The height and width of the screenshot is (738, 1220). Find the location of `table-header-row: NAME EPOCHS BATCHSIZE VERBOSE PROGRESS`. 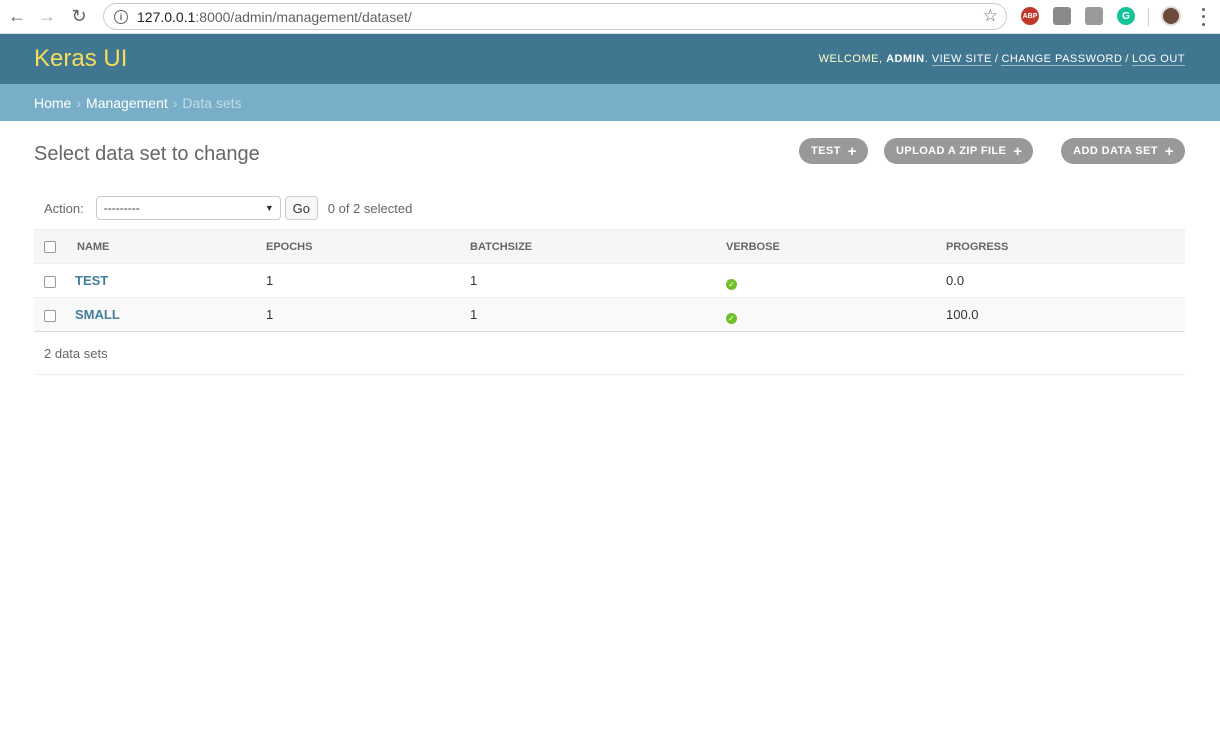

table-header-row: NAME EPOCHS BATCHSIZE VERBOSE PROGRESS is located at coordinates (609, 246).